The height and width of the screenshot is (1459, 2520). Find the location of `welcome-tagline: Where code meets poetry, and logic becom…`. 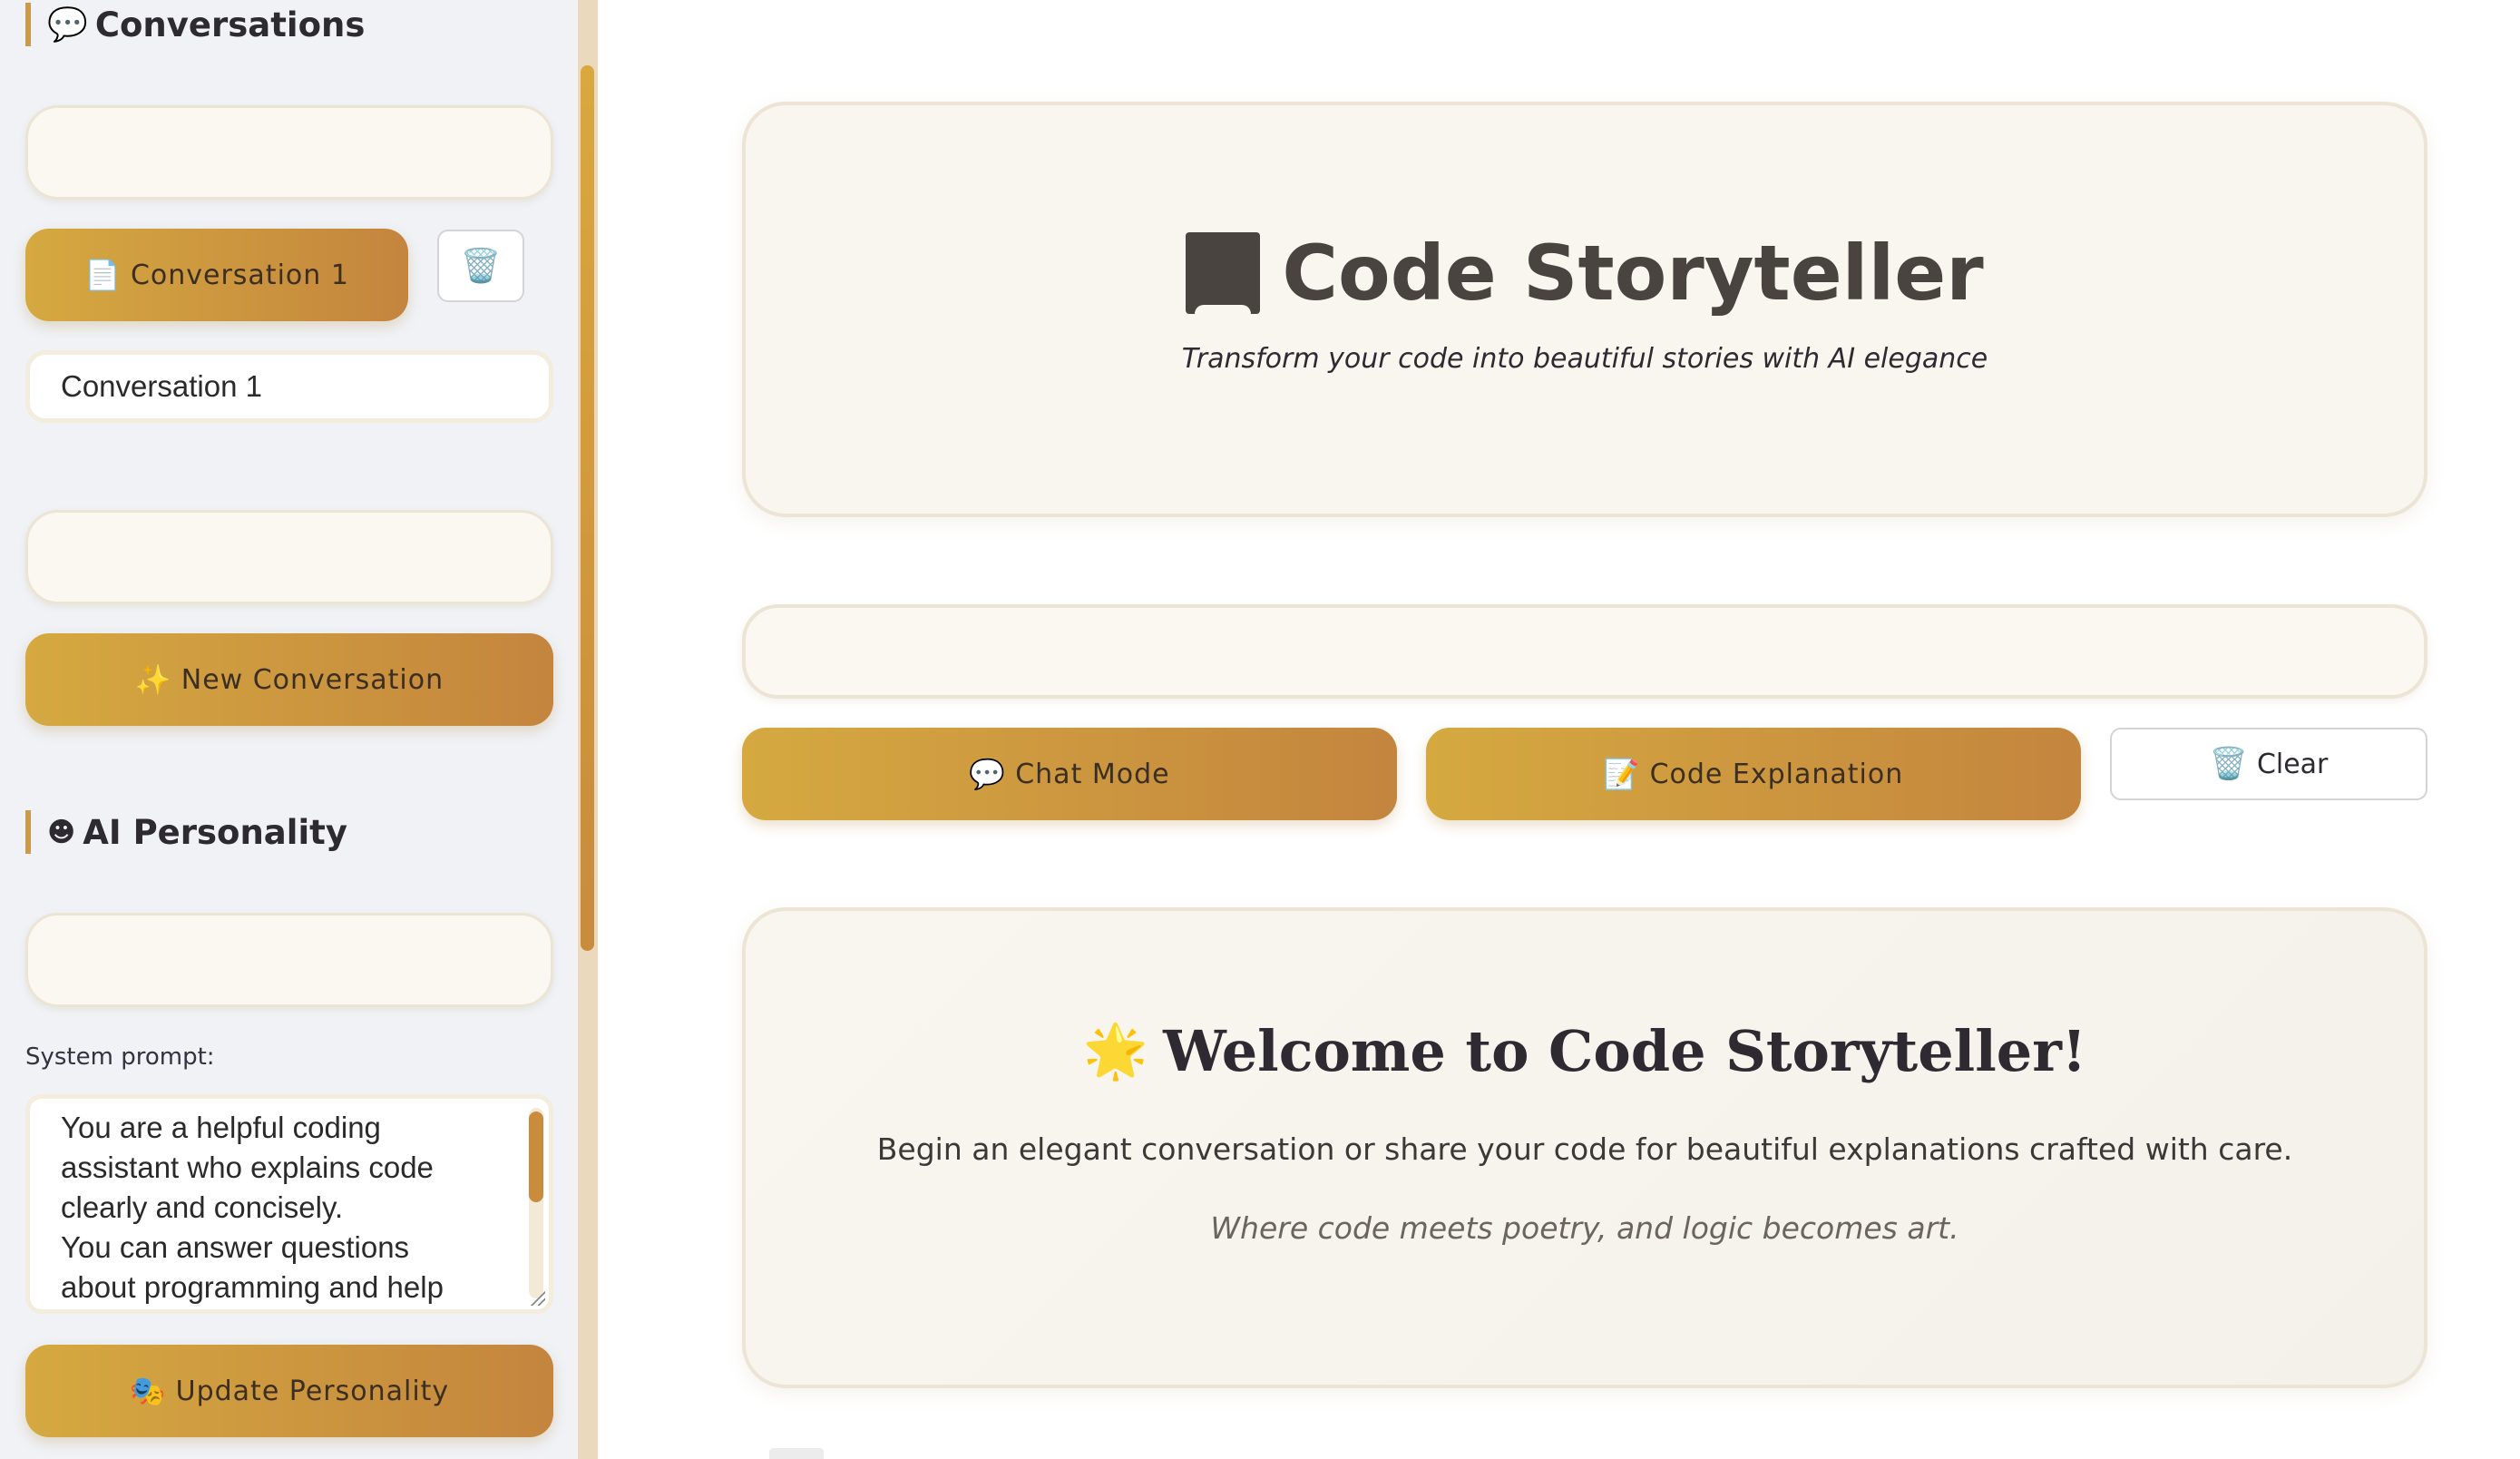

welcome-tagline: Where code meets poetry, and logic becom… is located at coordinates (1585, 1228).